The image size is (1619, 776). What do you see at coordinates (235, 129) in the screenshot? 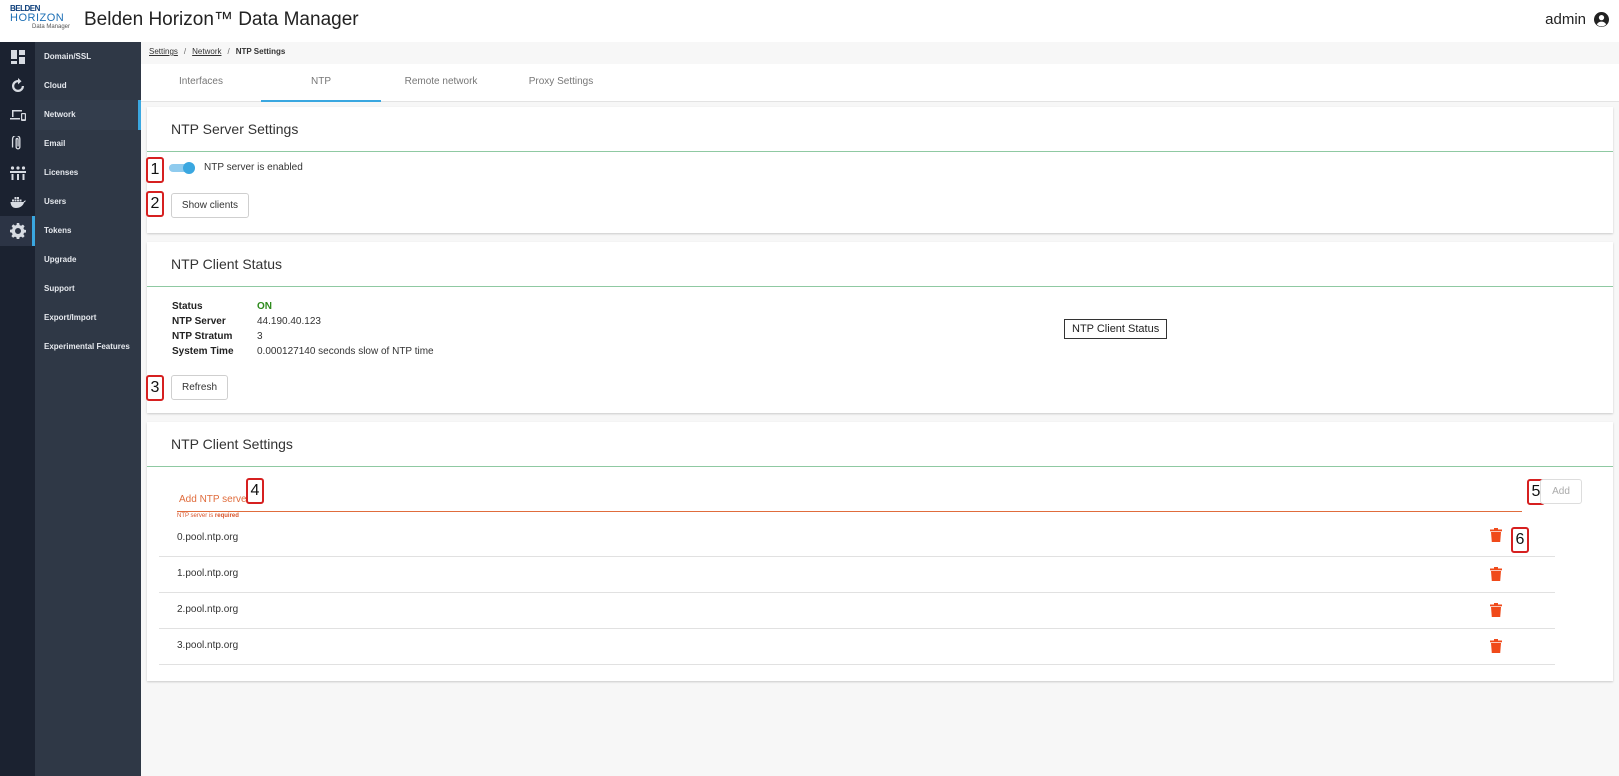
I see `card-title: NTP Server Settings` at bounding box center [235, 129].